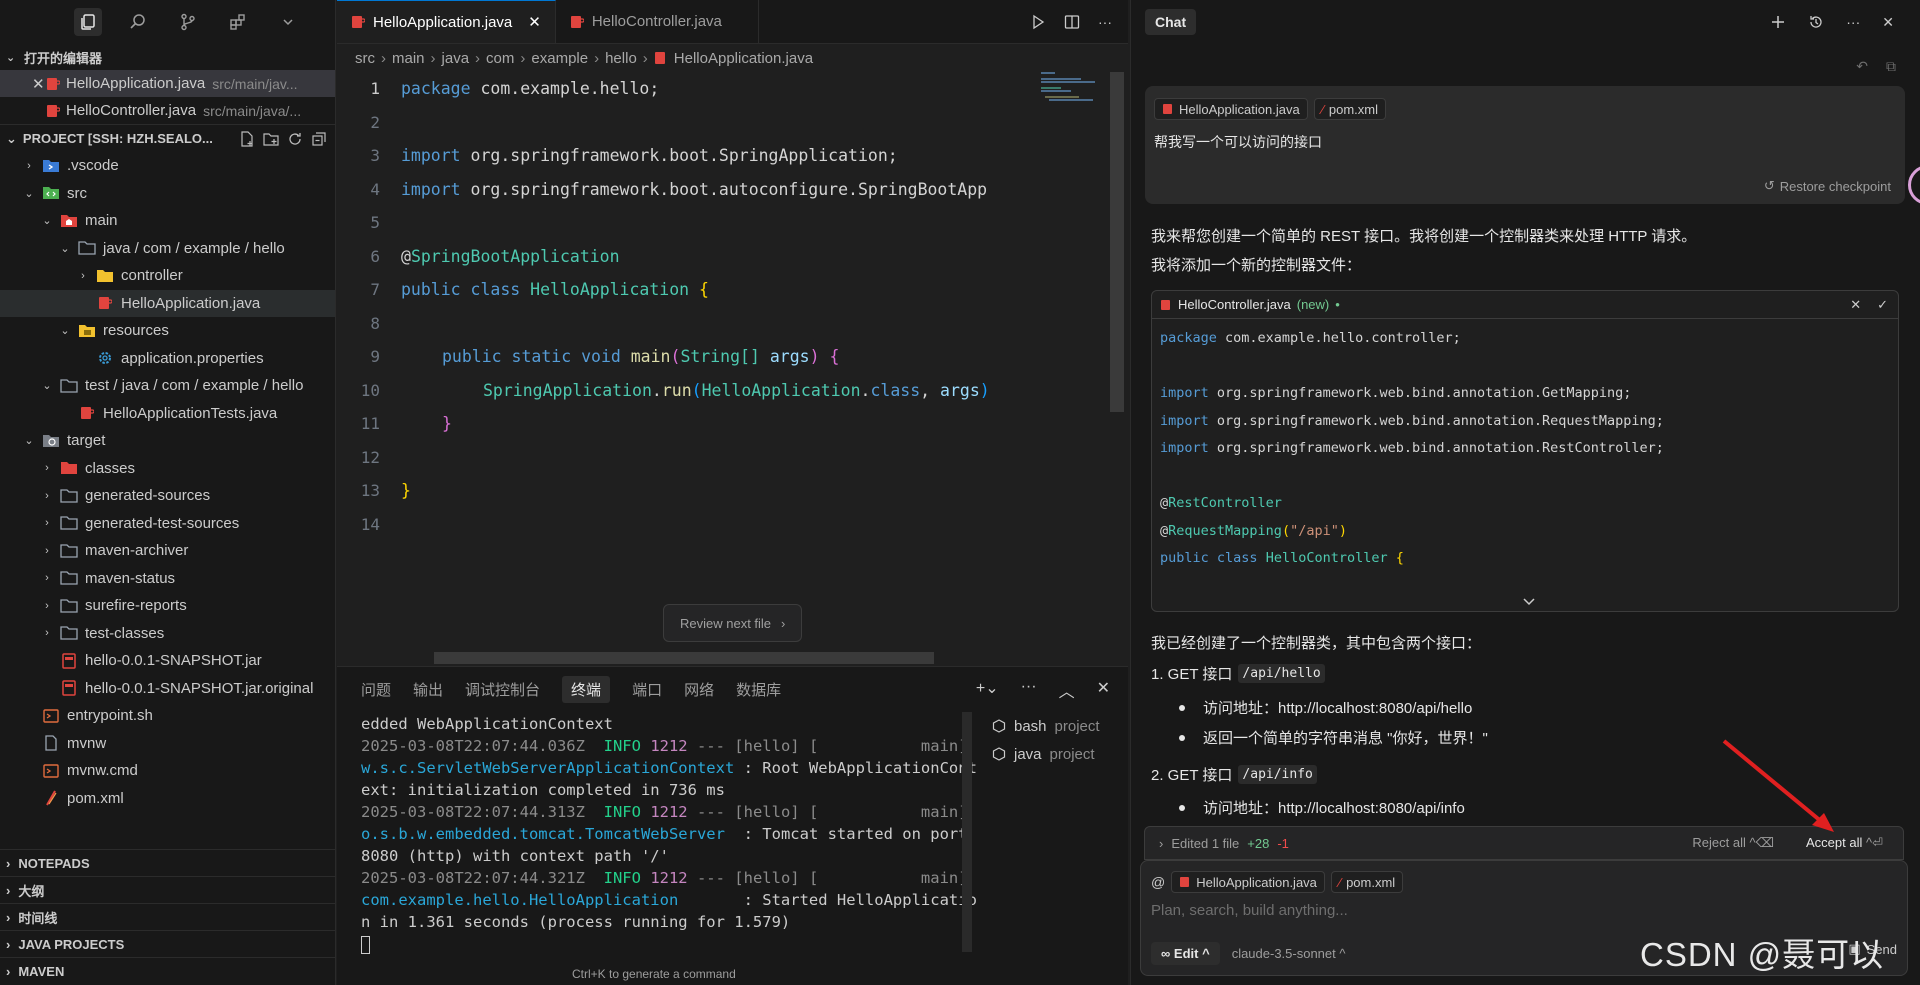 Image resolution: width=1920 pixels, height=985 pixels. Describe the element at coordinates (1046, 726) in the screenshot. I see `terminal-list-item: bash project` at that location.